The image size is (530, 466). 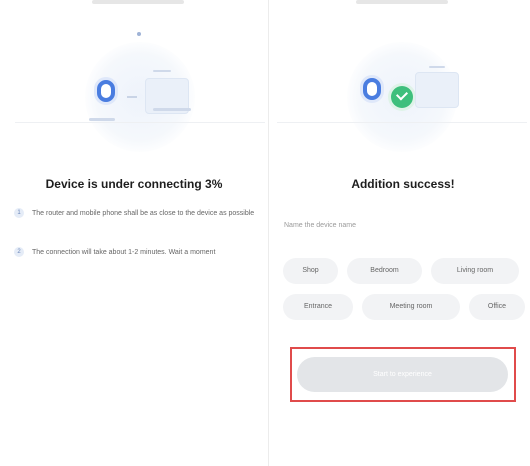 I want to click on signal-dot-icon, so click(x=139, y=34).